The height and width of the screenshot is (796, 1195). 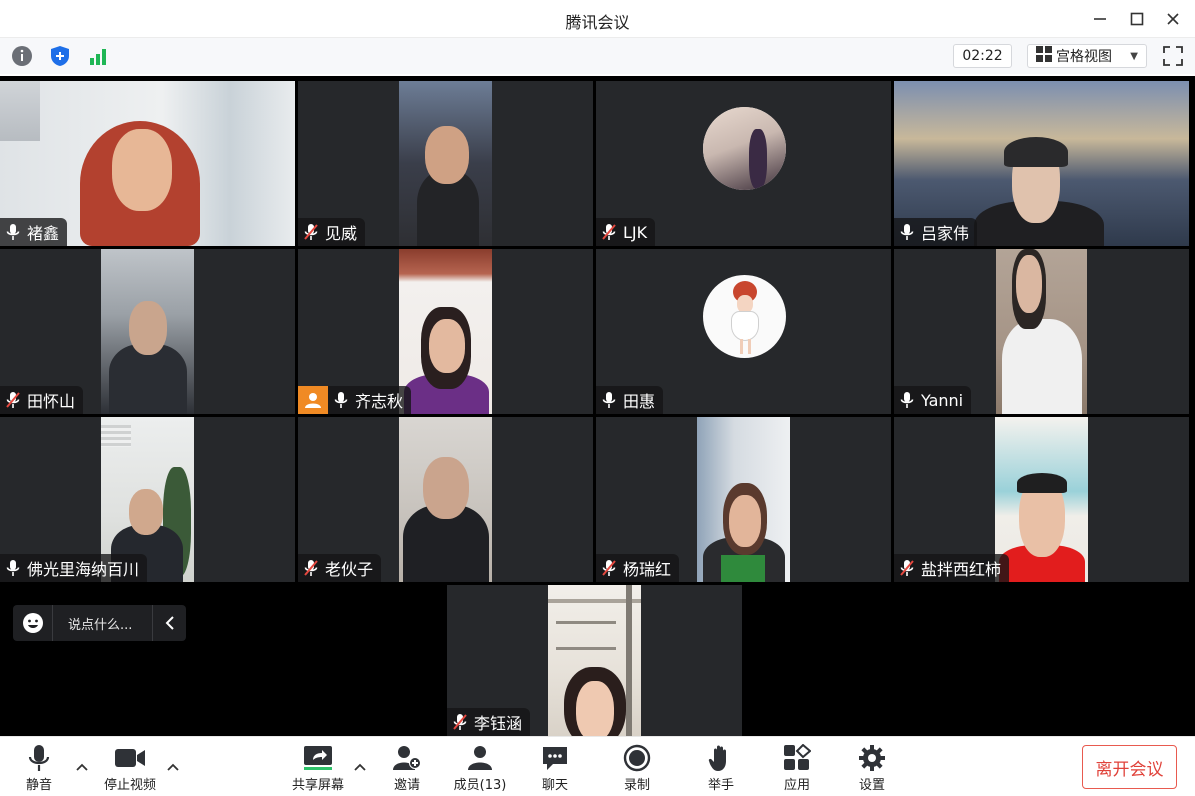 I want to click on participant-name: 田惠, so click(x=639, y=401).